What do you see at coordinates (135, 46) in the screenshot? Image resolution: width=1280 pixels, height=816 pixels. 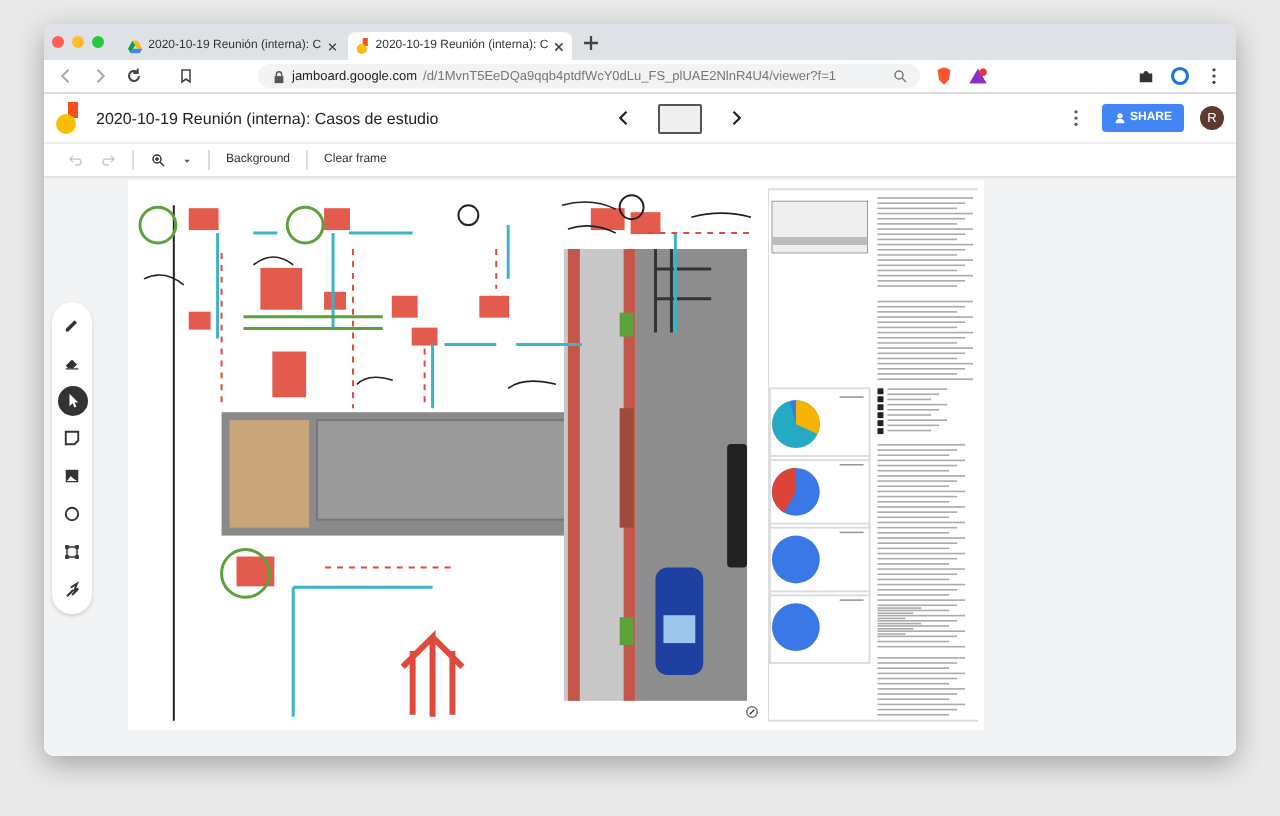 I see `drive-logo-icon` at bounding box center [135, 46].